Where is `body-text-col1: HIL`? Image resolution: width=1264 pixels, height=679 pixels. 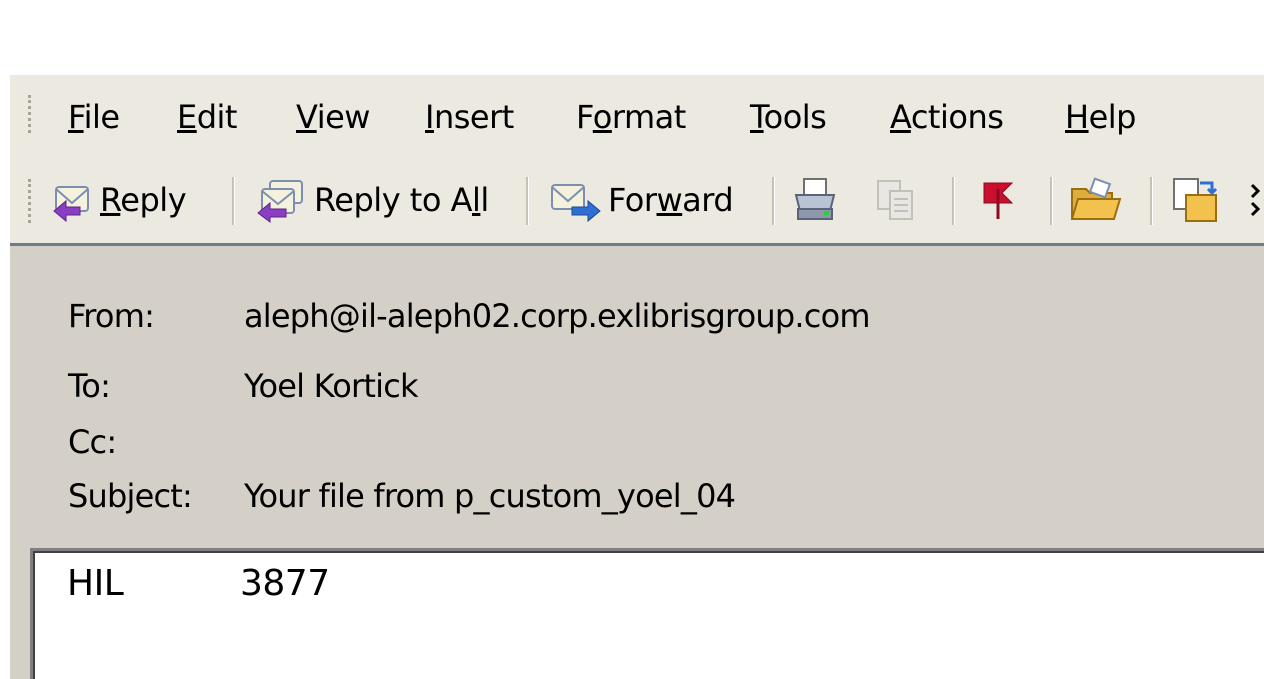 body-text-col1: HIL is located at coordinates (95, 583).